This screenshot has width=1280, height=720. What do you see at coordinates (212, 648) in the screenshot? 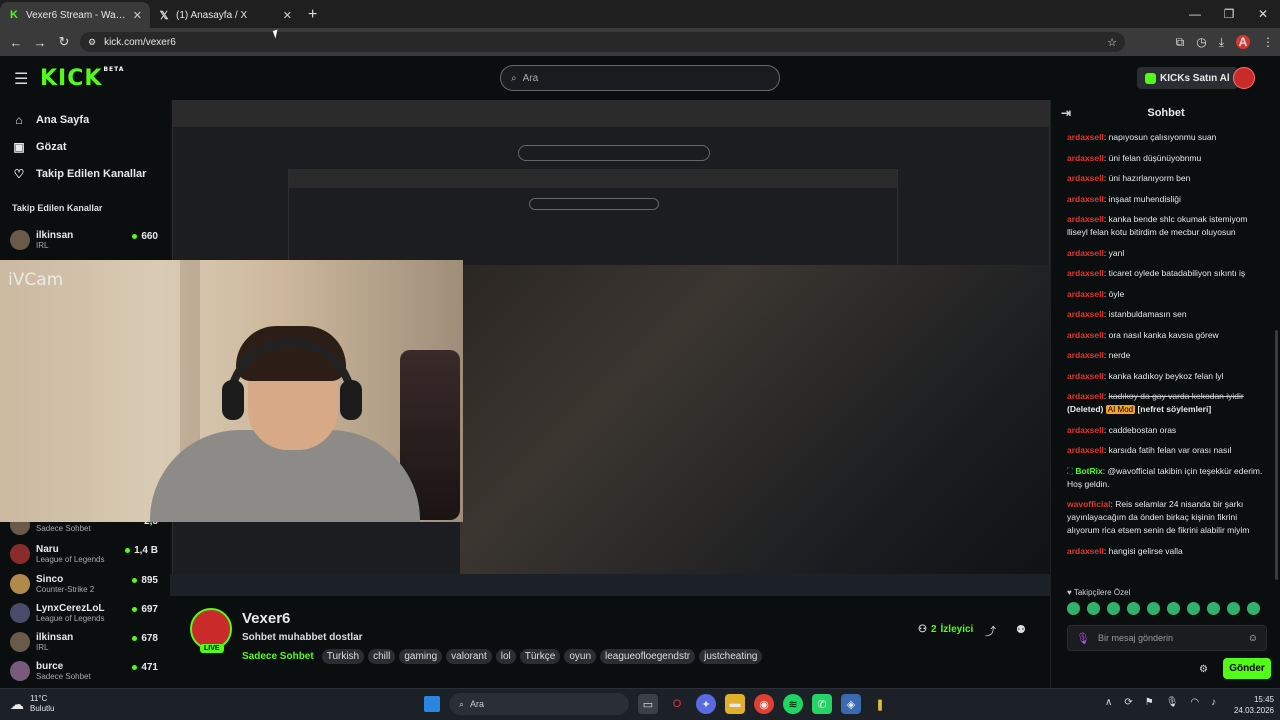
I see `live-badge: LIVE` at bounding box center [212, 648].